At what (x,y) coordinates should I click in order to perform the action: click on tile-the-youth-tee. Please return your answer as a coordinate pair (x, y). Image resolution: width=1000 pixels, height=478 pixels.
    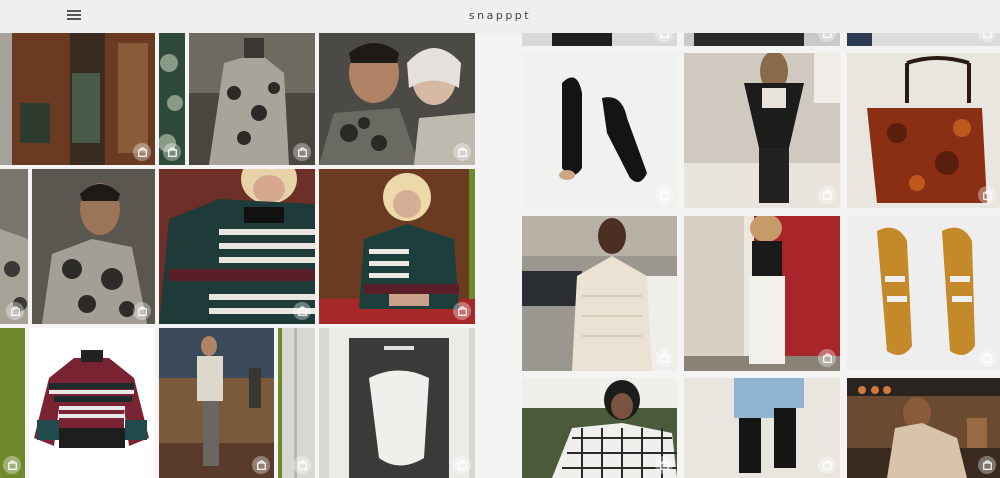
    Looking at the image, I should click on (397, 403).